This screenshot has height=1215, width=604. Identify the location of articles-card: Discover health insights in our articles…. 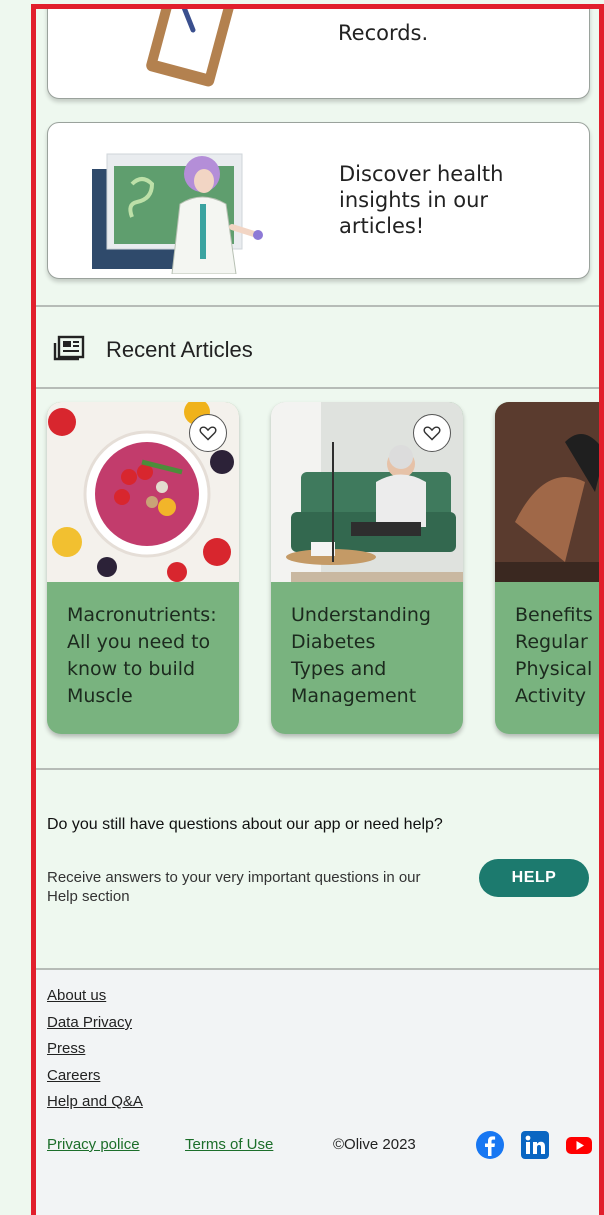
(318, 200).